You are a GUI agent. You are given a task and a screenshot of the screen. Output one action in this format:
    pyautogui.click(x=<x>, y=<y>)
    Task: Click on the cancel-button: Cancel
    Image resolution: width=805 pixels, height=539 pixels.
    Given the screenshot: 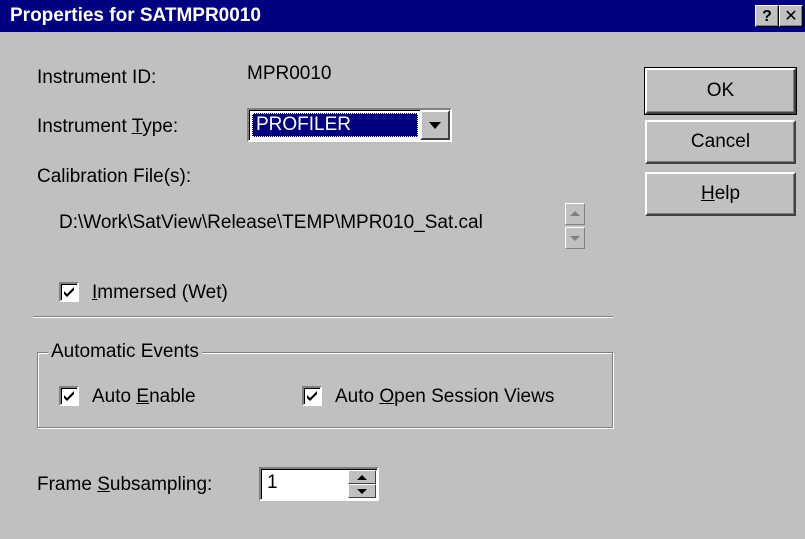 What is the action you would take?
    pyautogui.click(x=720, y=142)
    